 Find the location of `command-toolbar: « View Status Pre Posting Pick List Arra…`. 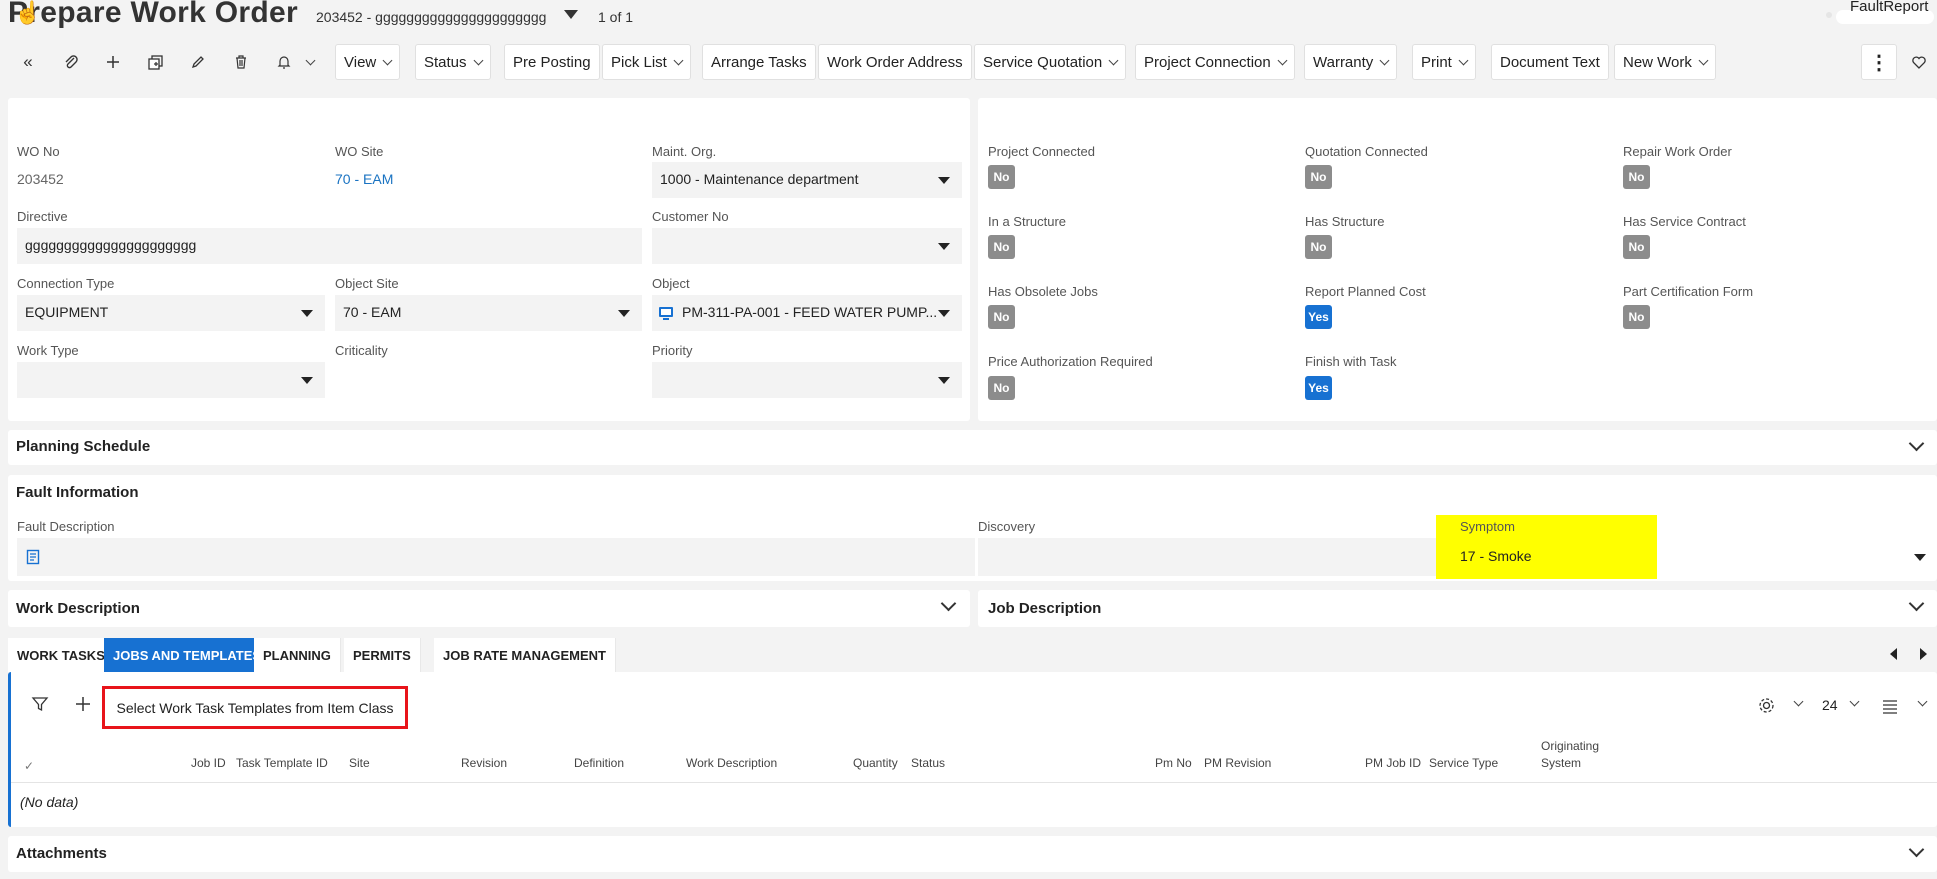

command-toolbar: « View Status Pre Posting Pick List Arra… is located at coordinates (968, 62).